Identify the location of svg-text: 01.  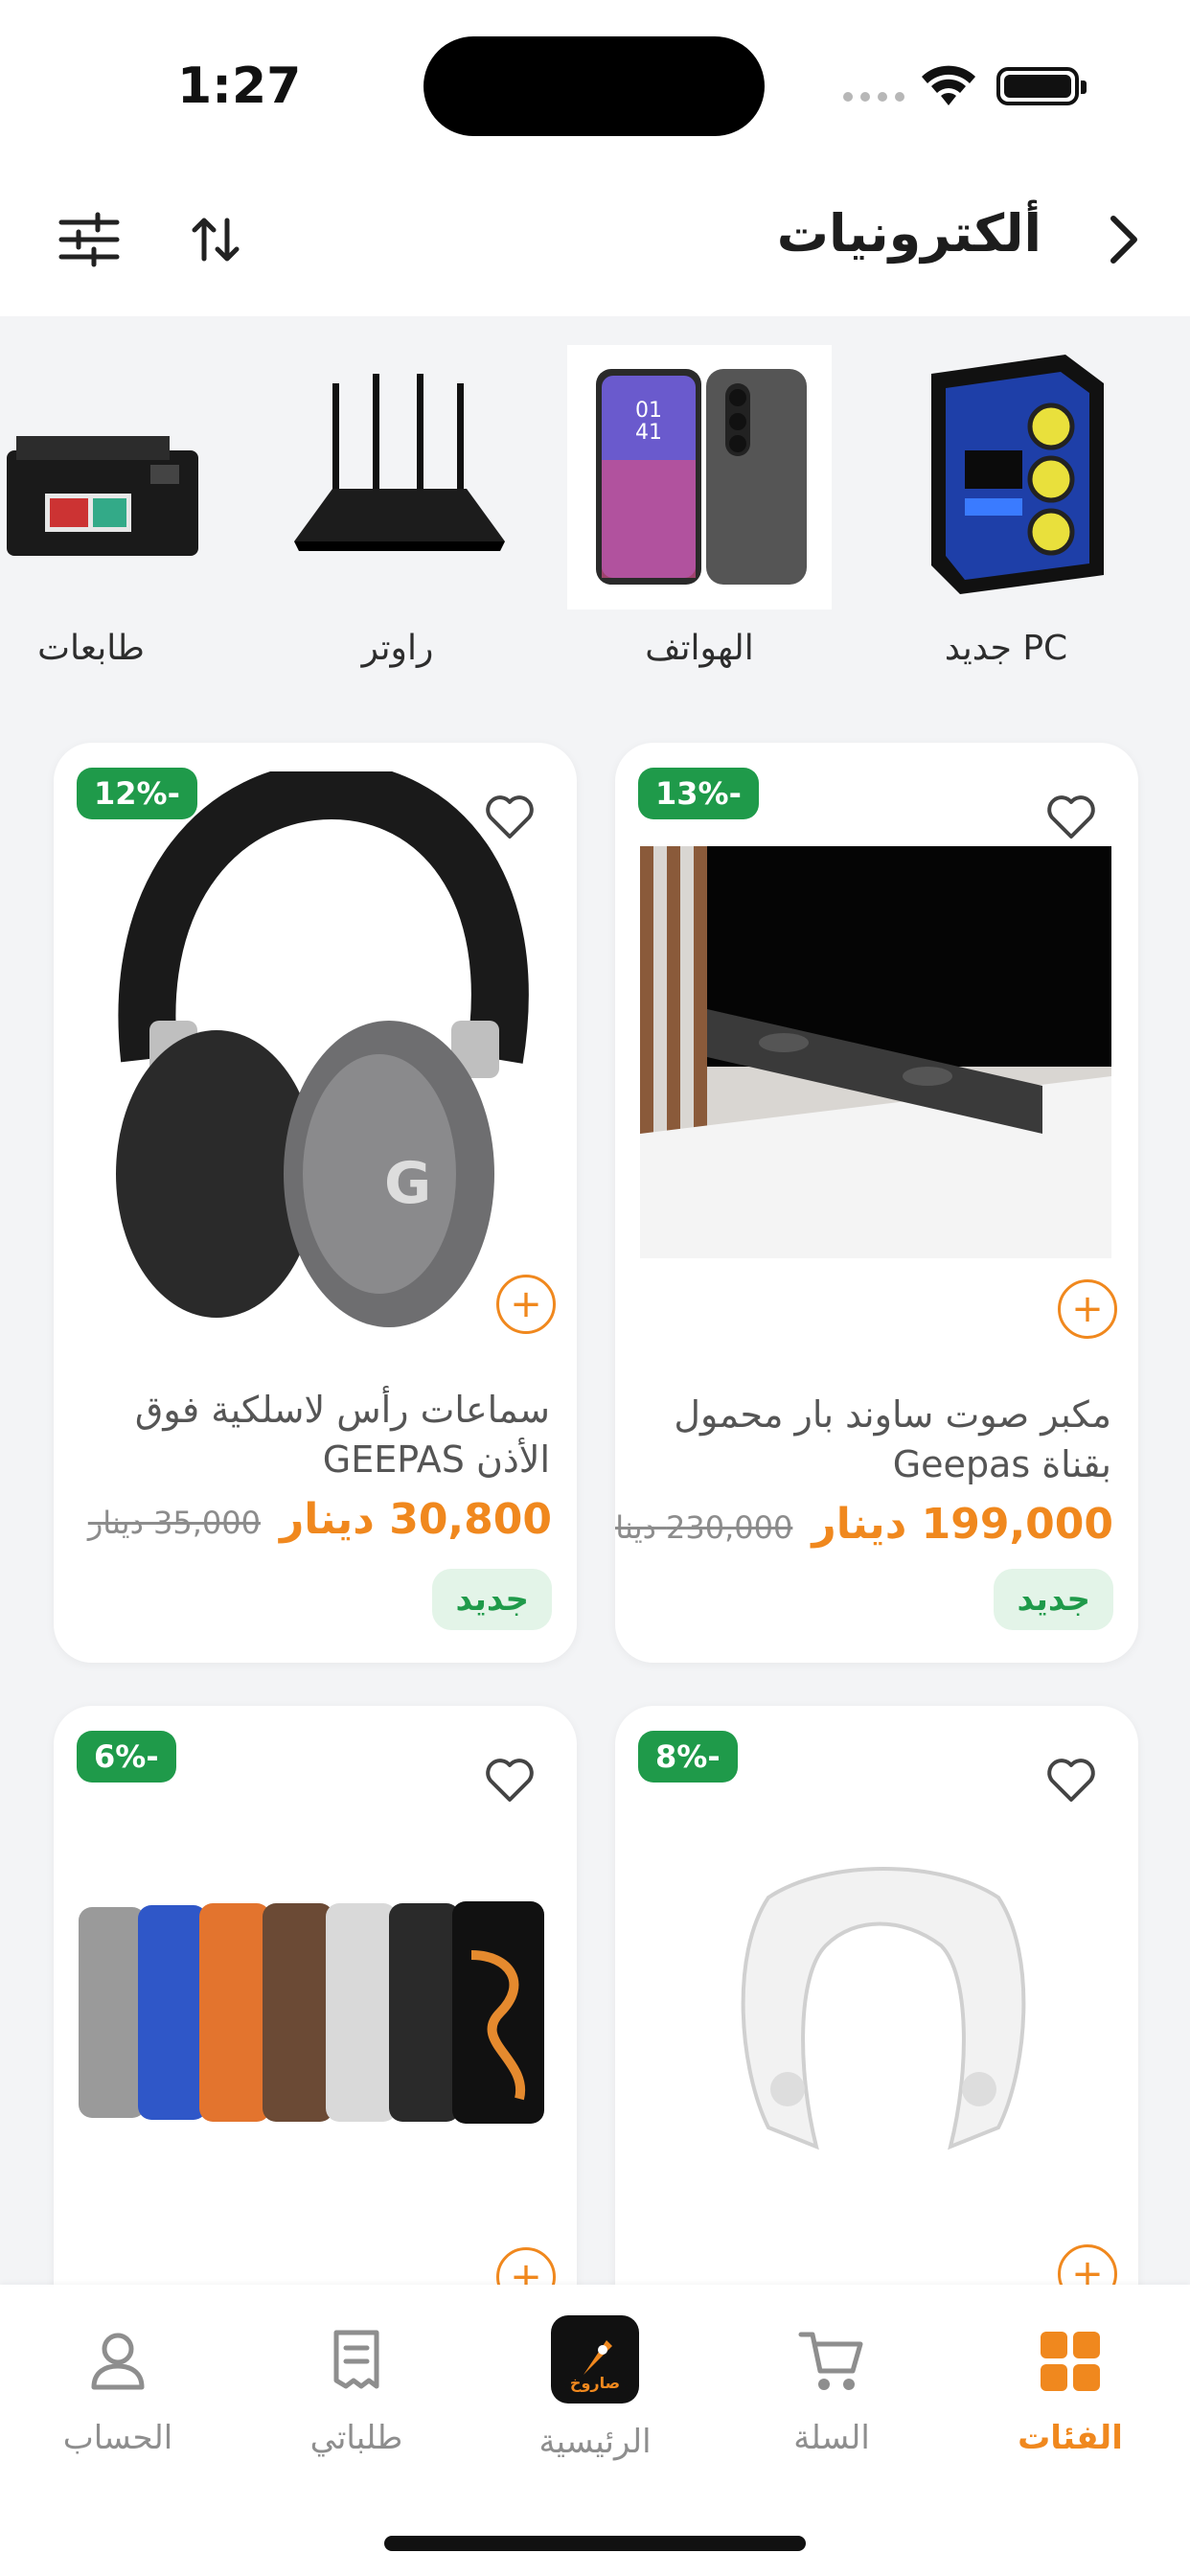
(649, 411).